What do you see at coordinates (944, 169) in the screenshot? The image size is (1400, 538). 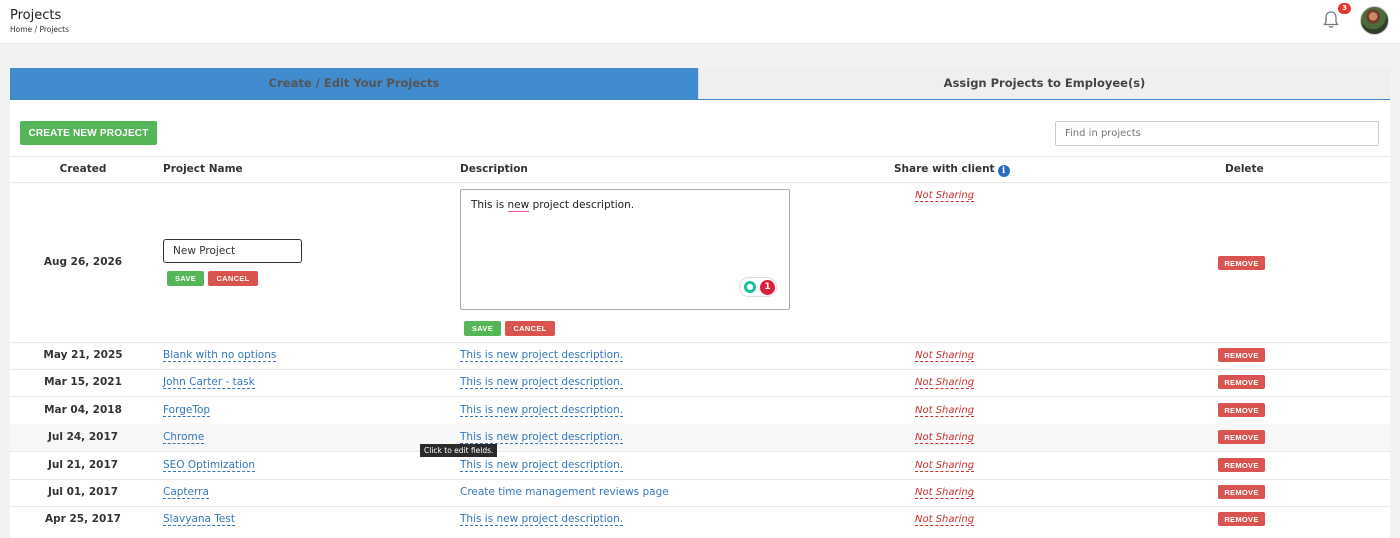 I see `share-header-label: Share with client` at bounding box center [944, 169].